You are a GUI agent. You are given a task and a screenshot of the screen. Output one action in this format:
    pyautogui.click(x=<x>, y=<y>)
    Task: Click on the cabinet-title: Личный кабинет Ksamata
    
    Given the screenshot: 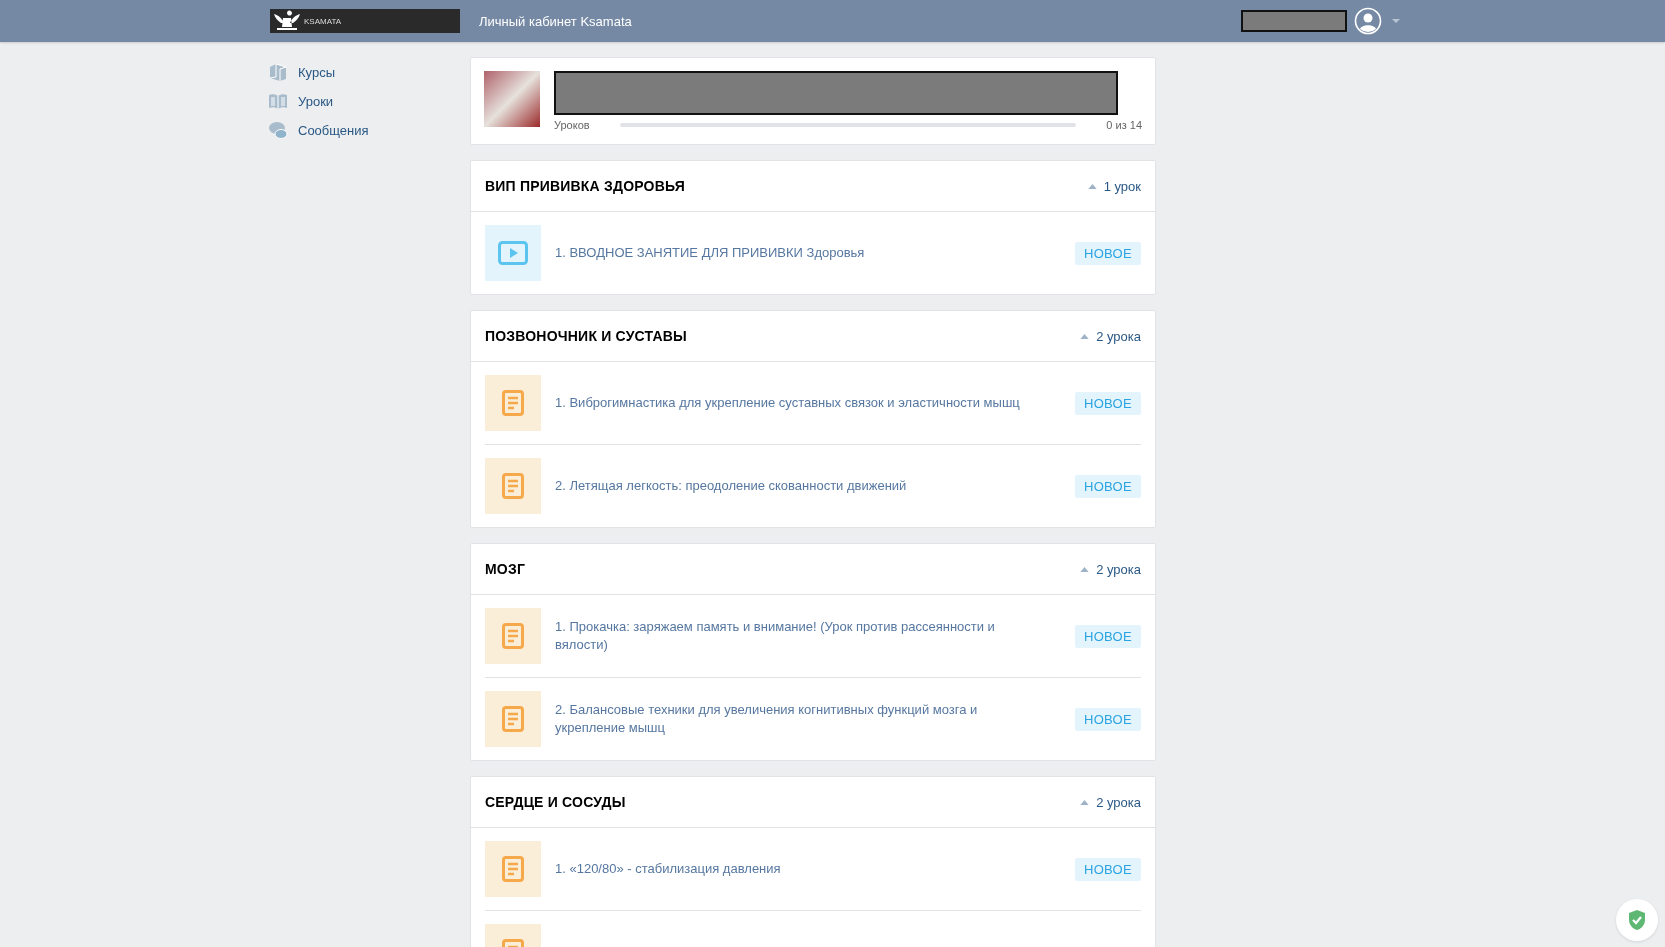 What is the action you would take?
    pyautogui.click(x=555, y=21)
    